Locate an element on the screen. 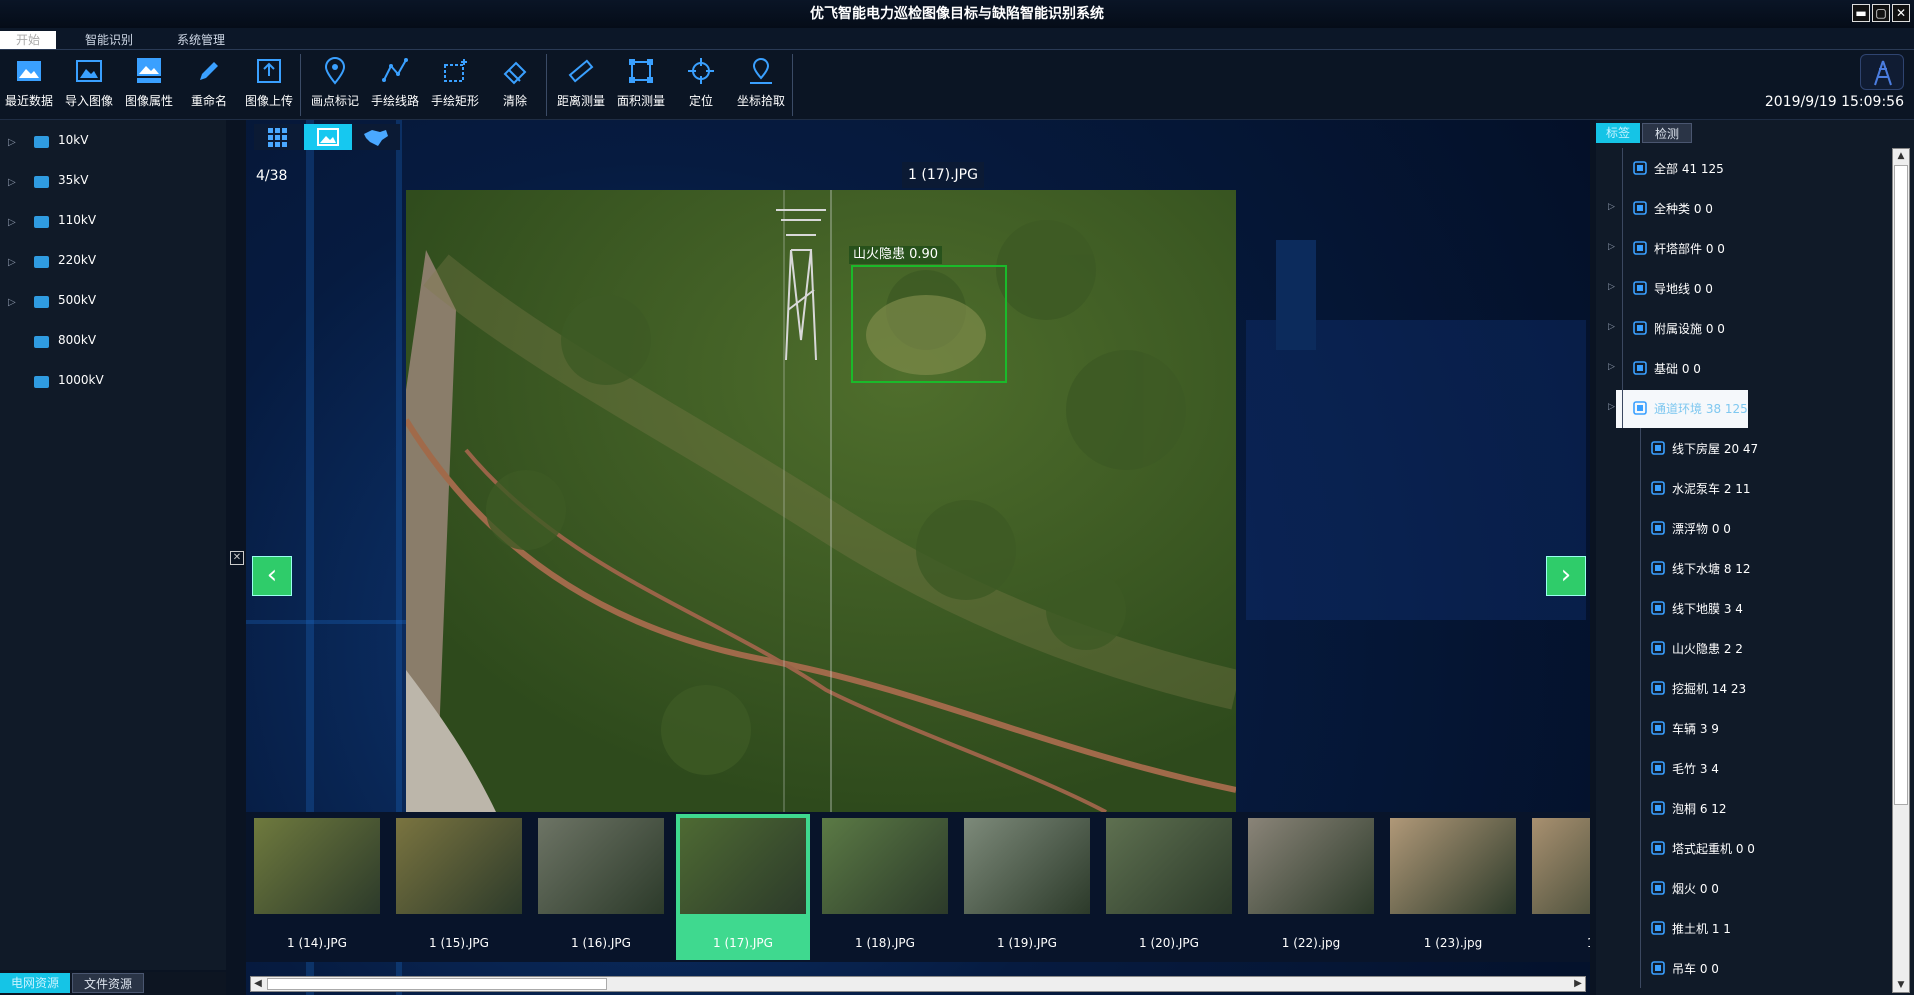 The image size is (1914, 995). detection-box is located at coordinates (929, 324).